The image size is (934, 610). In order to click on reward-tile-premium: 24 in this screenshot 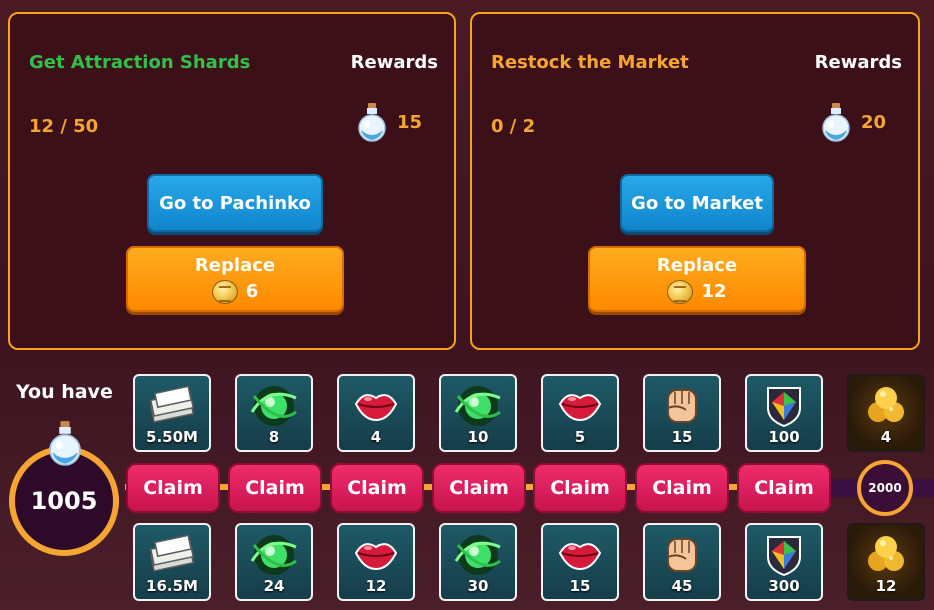, I will do `click(274, 562)`.